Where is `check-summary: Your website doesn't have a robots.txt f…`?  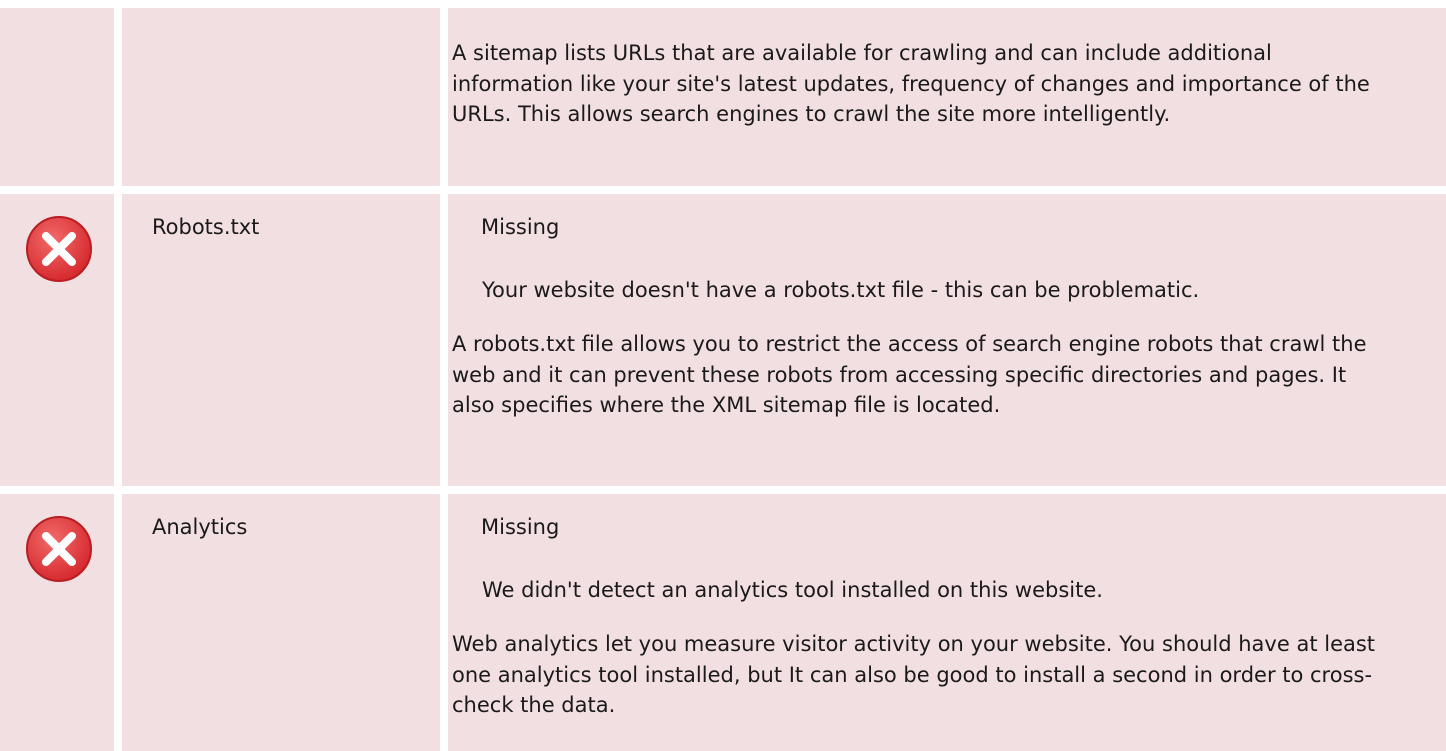
check-summary: Your website doesn't have a robots.txt f… is located at coordinates (841, 290).